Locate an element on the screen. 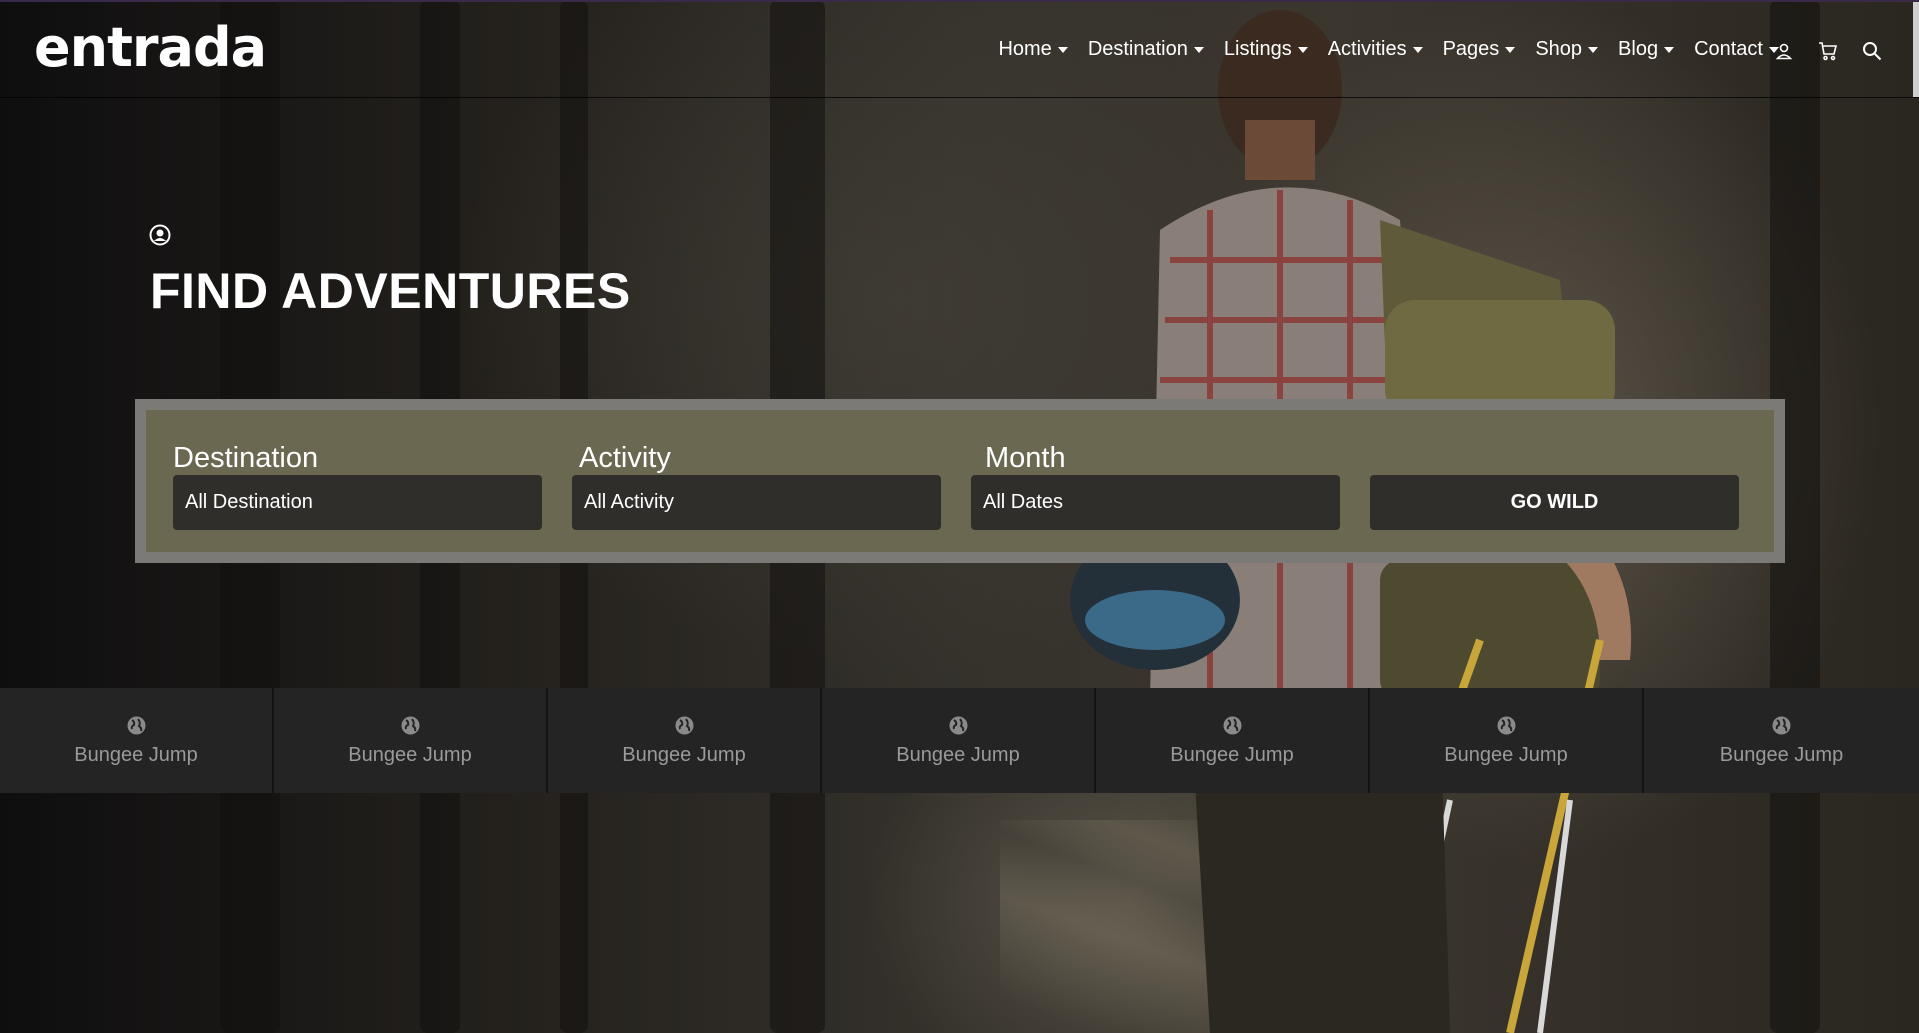  nav-item-label: Destination is located at coordinates (1137, 49).